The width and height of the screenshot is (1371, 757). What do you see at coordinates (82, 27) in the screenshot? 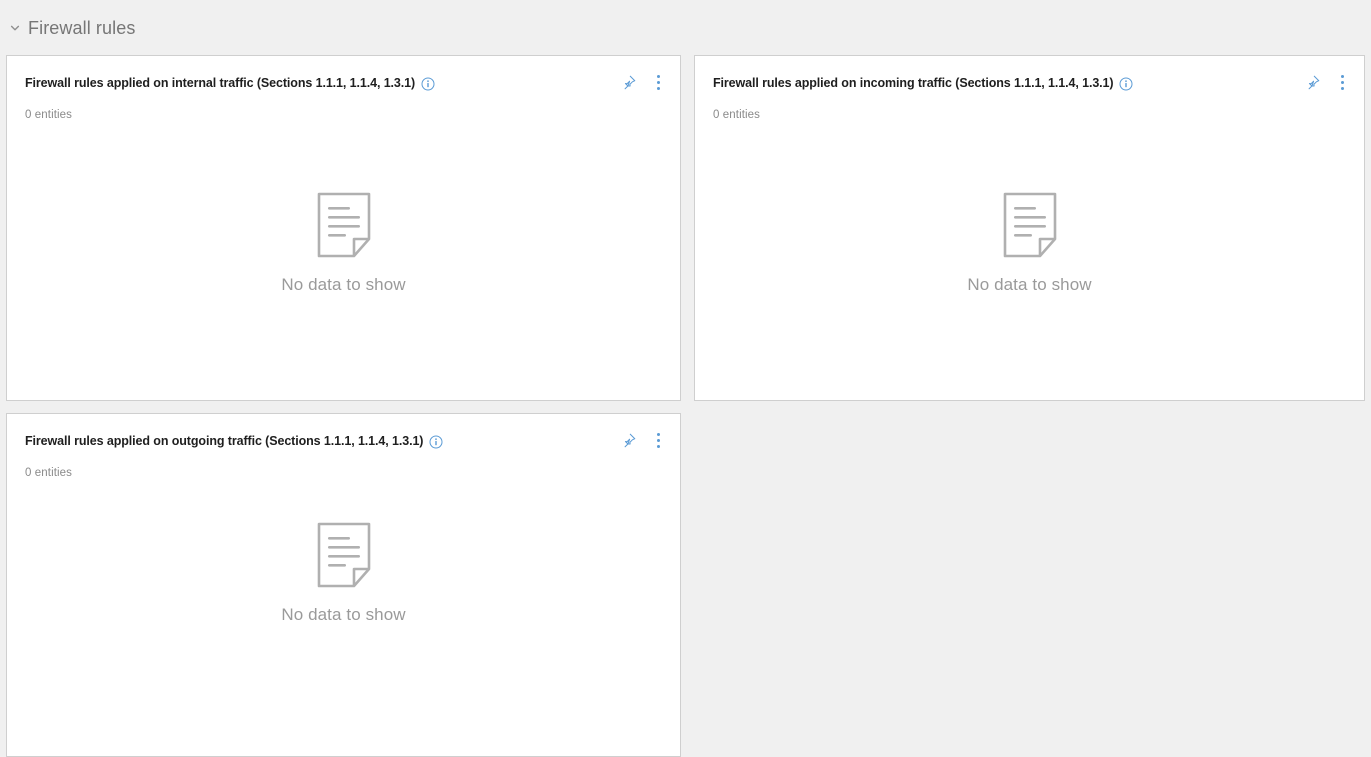
I see `page-title: Firewall rules` at bounding box center [82, 27].